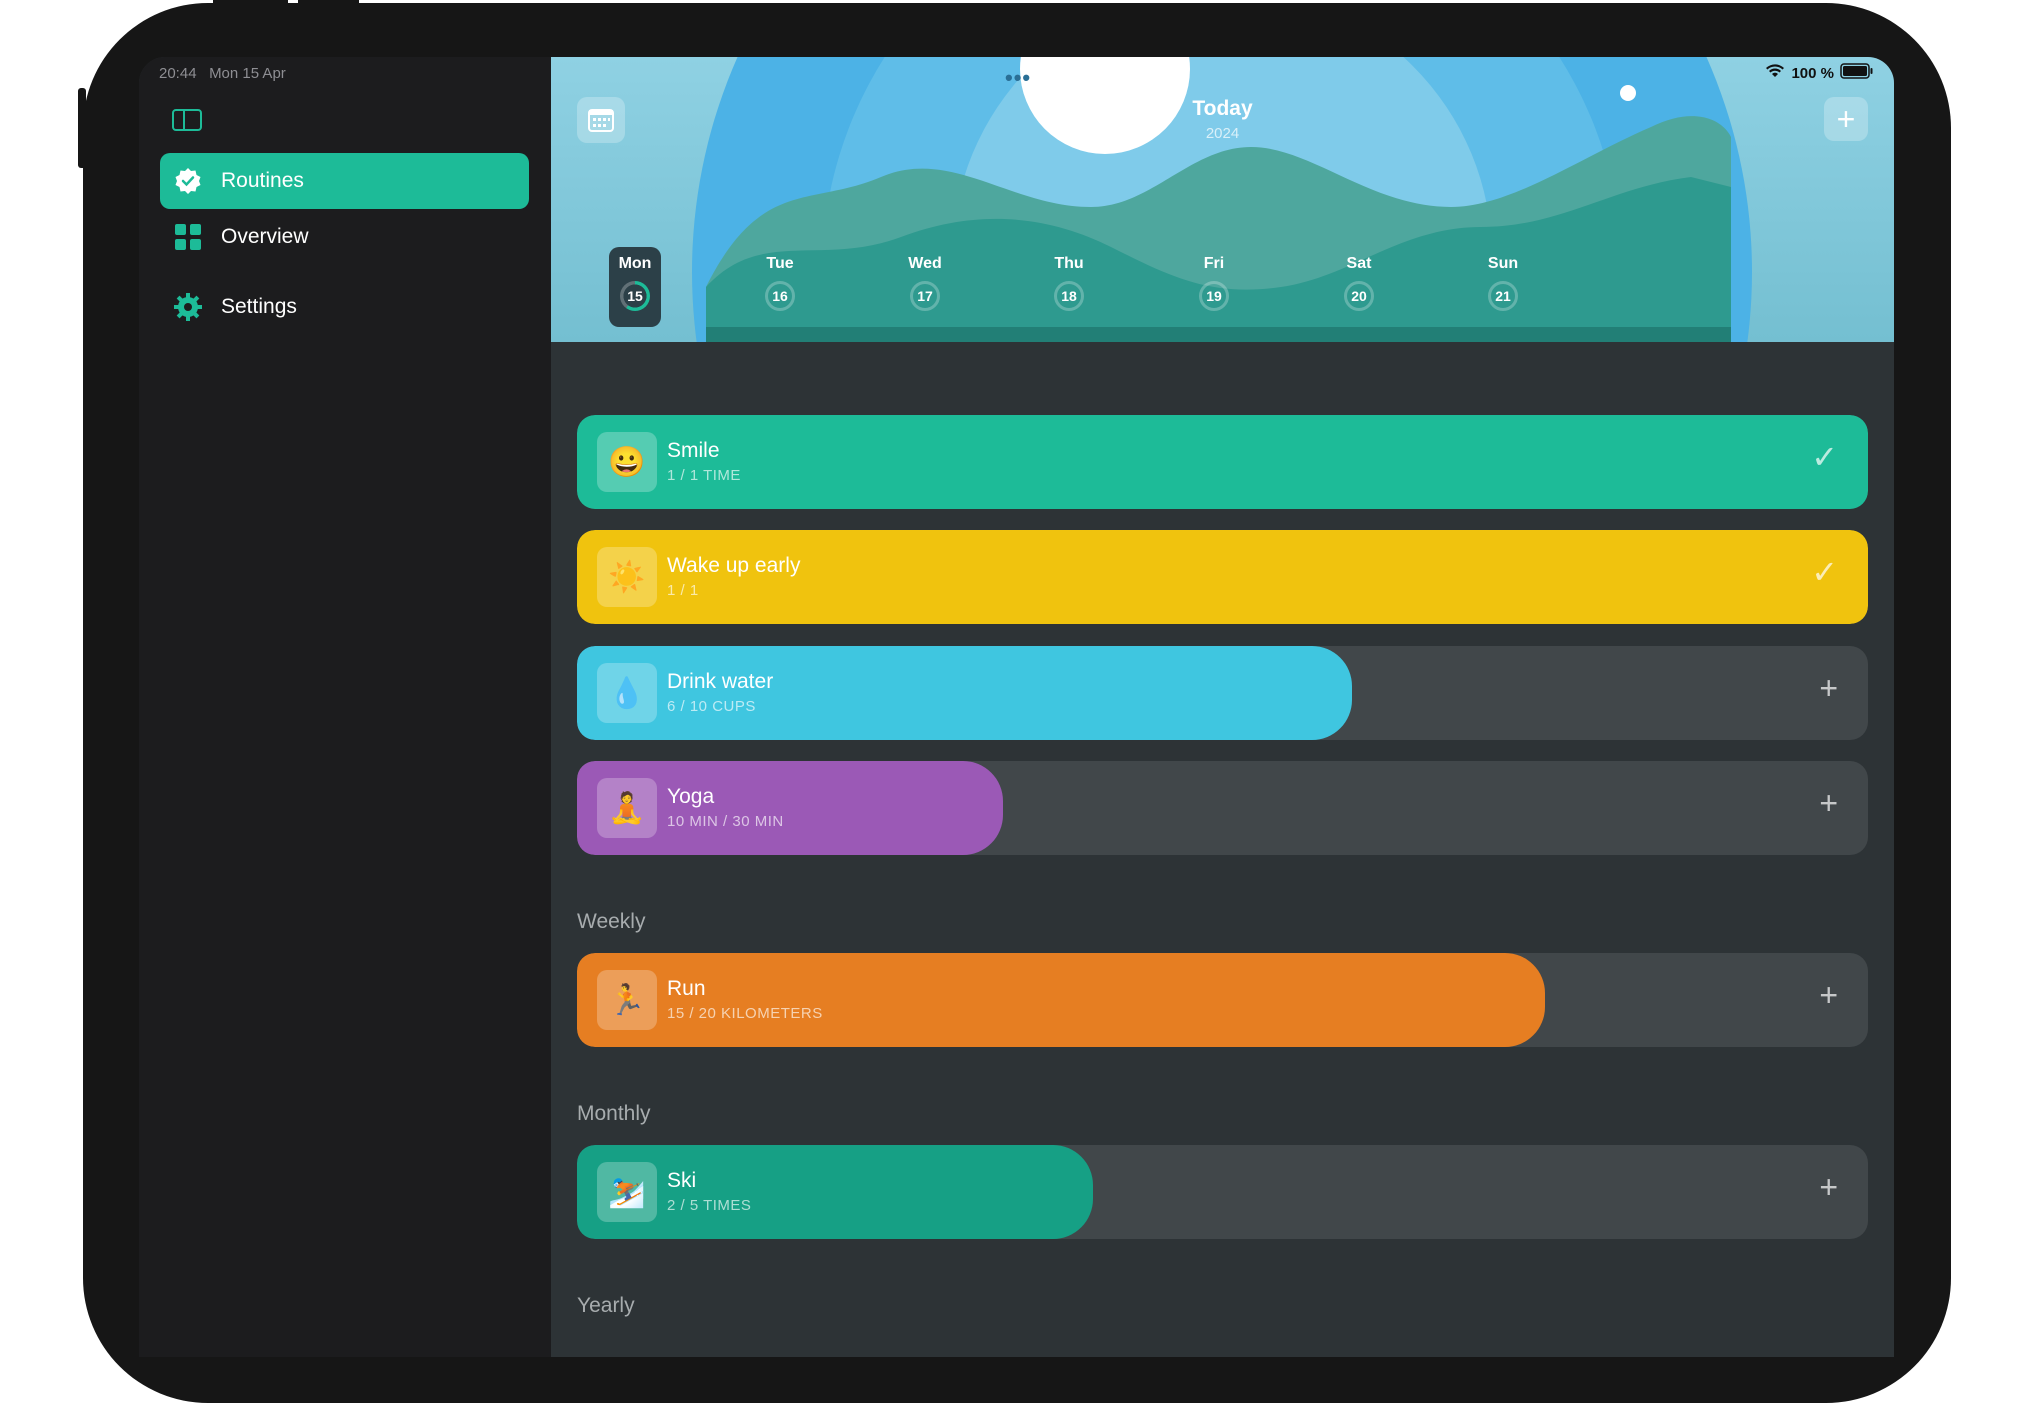  What do you see at coordinates (82, 128) in the screenshot?
I see `side-button` at bounding box center [82, 128].